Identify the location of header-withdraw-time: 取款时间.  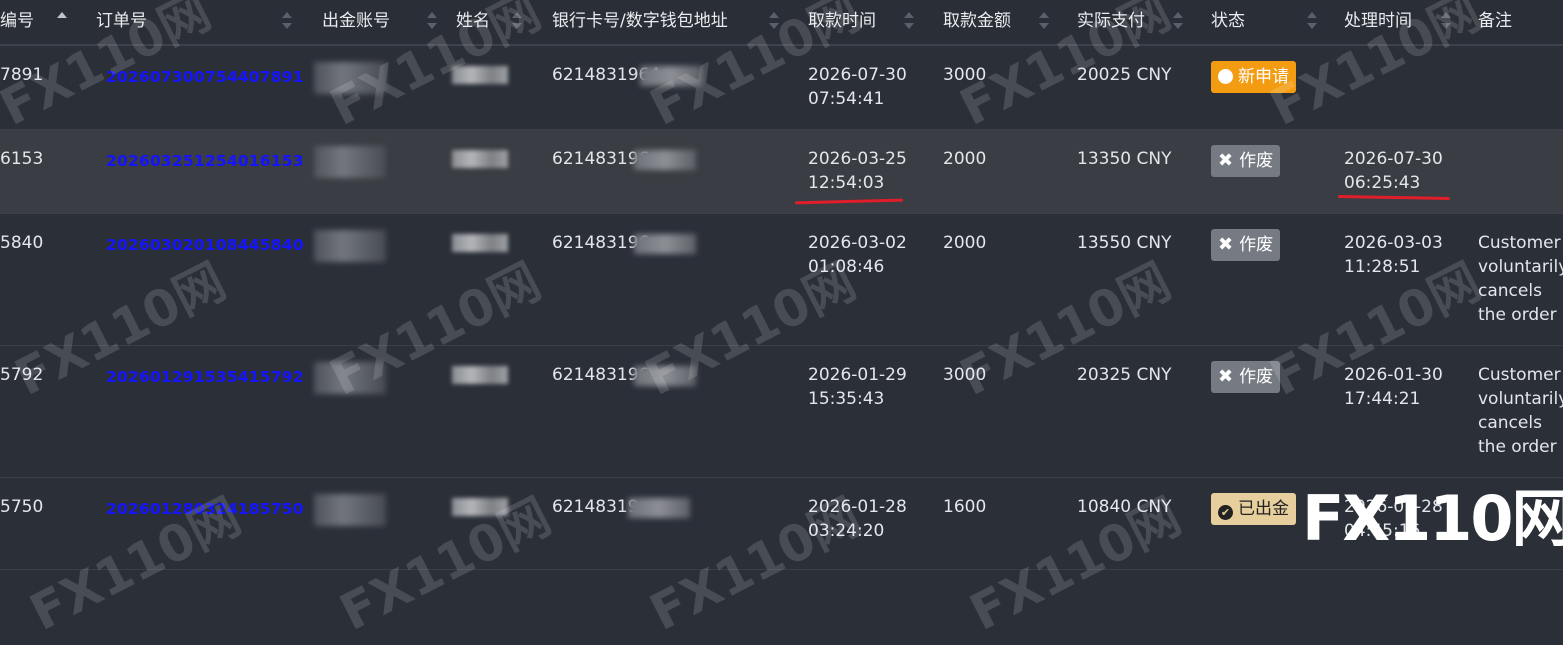
(842, 22).